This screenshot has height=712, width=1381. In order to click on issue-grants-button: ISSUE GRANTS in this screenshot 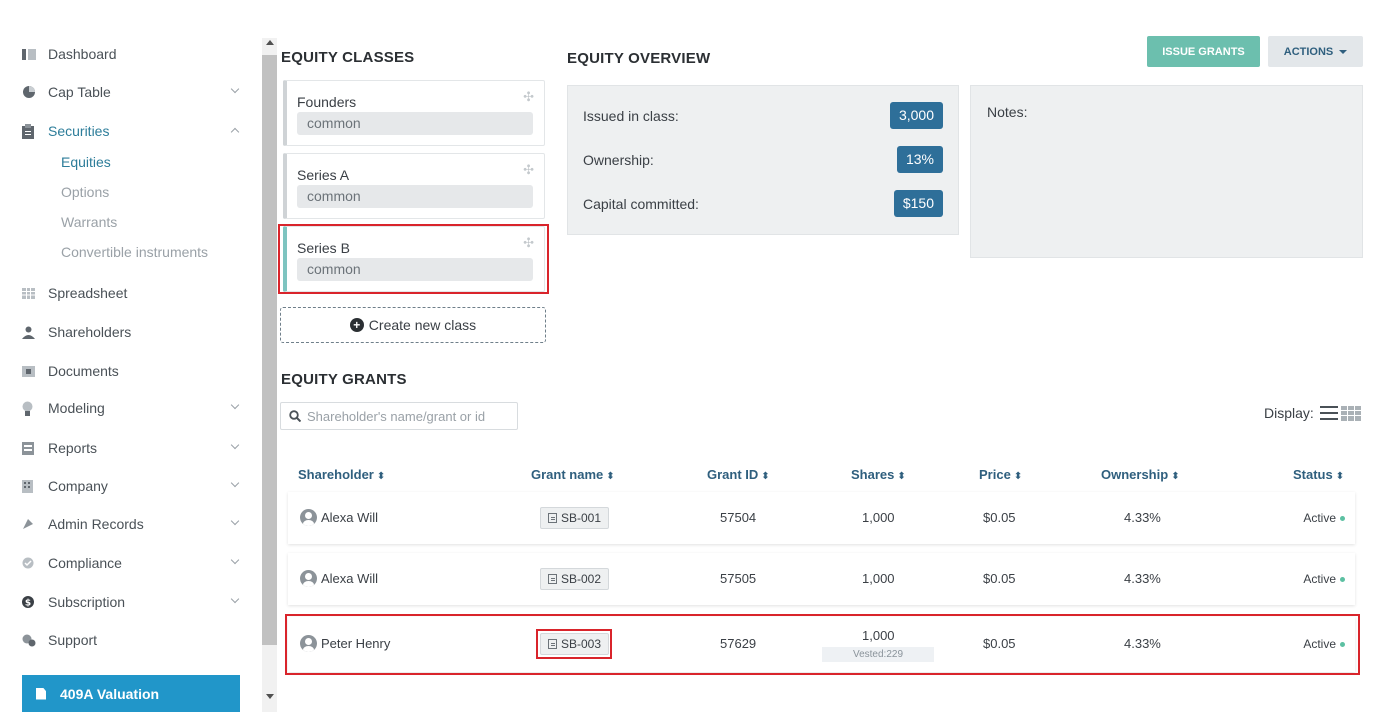, I will do `click(1203, 51)`.